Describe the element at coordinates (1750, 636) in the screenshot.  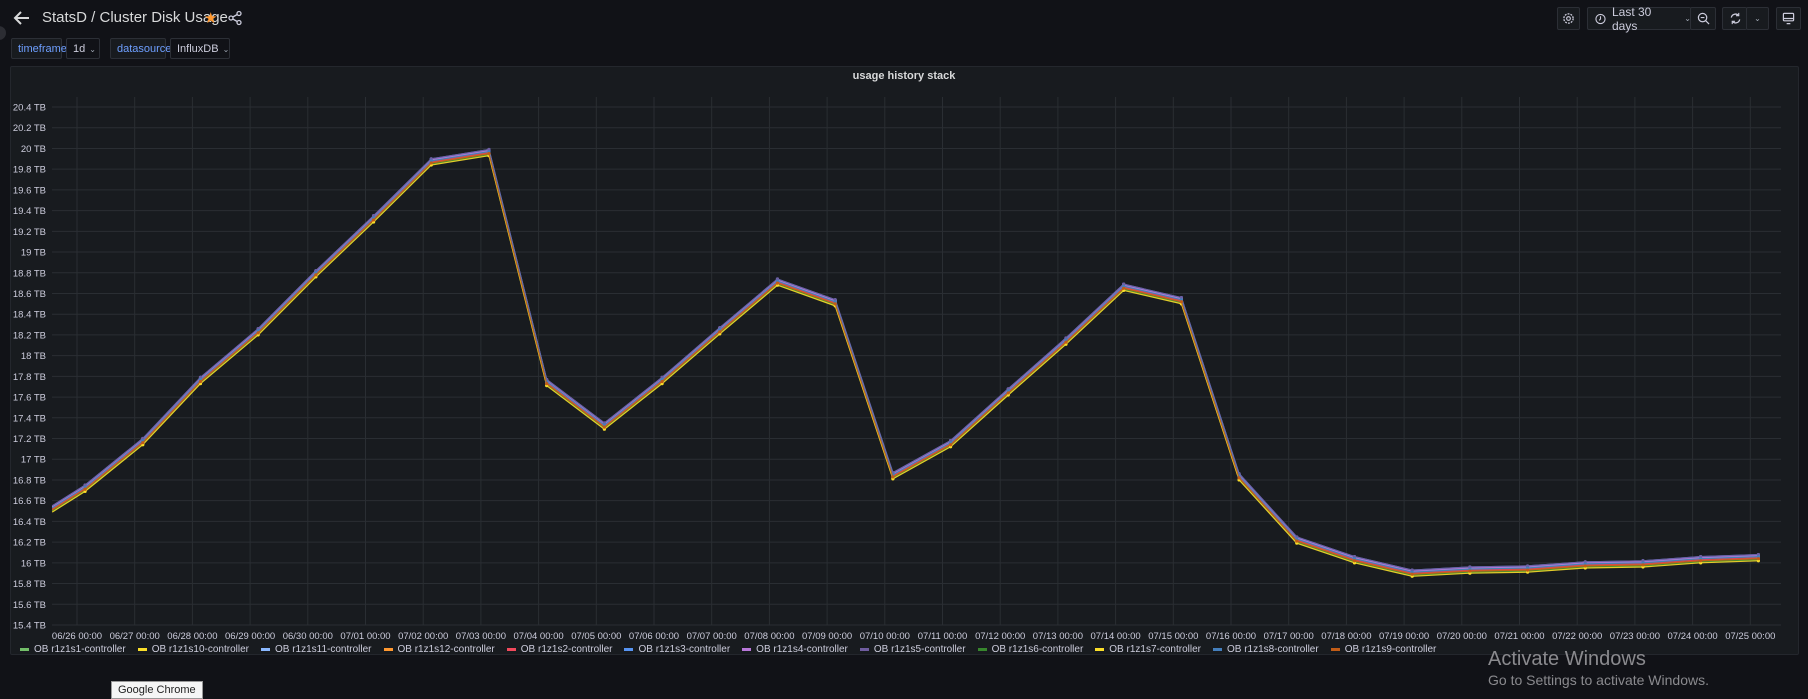
I see `x-tick-label: 07/25 00:00` at that location.